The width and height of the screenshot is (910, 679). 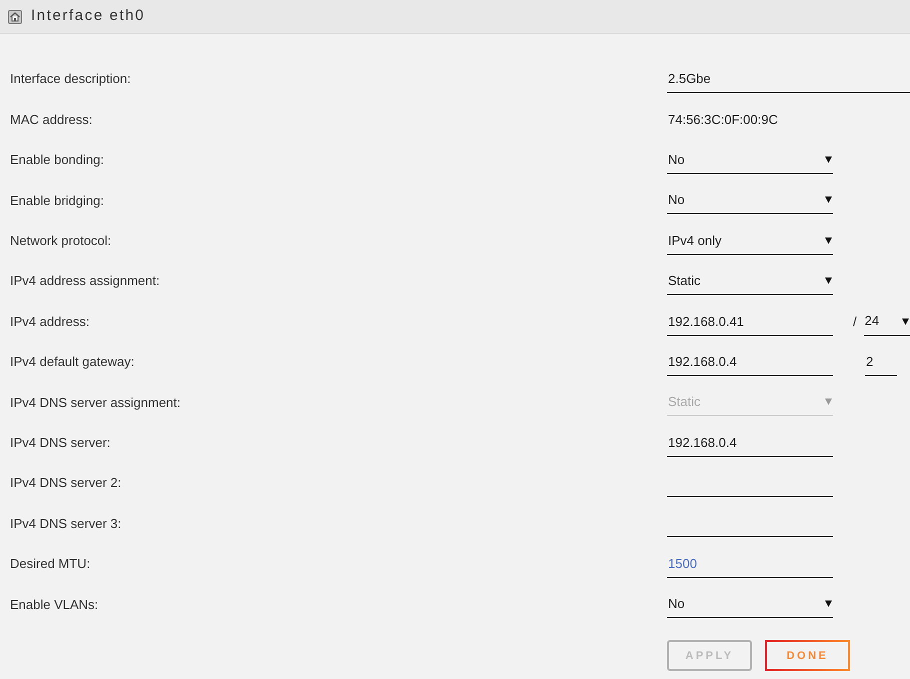 What do you see at coordinates (54, 605) in the screenshot?
I see `field-label: Enable VLANs:` at bounding box center [54, 605].